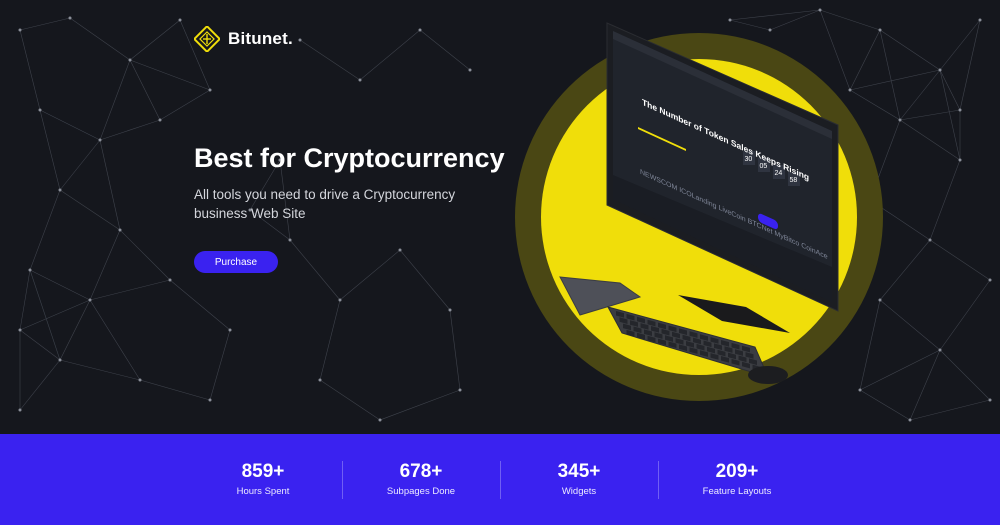 This screenshot has width=1000, height=525. What do you see at coordinates (737, 471) in the screenshot?
I see `stat-value: 209+` at bounding box center [737, 471].